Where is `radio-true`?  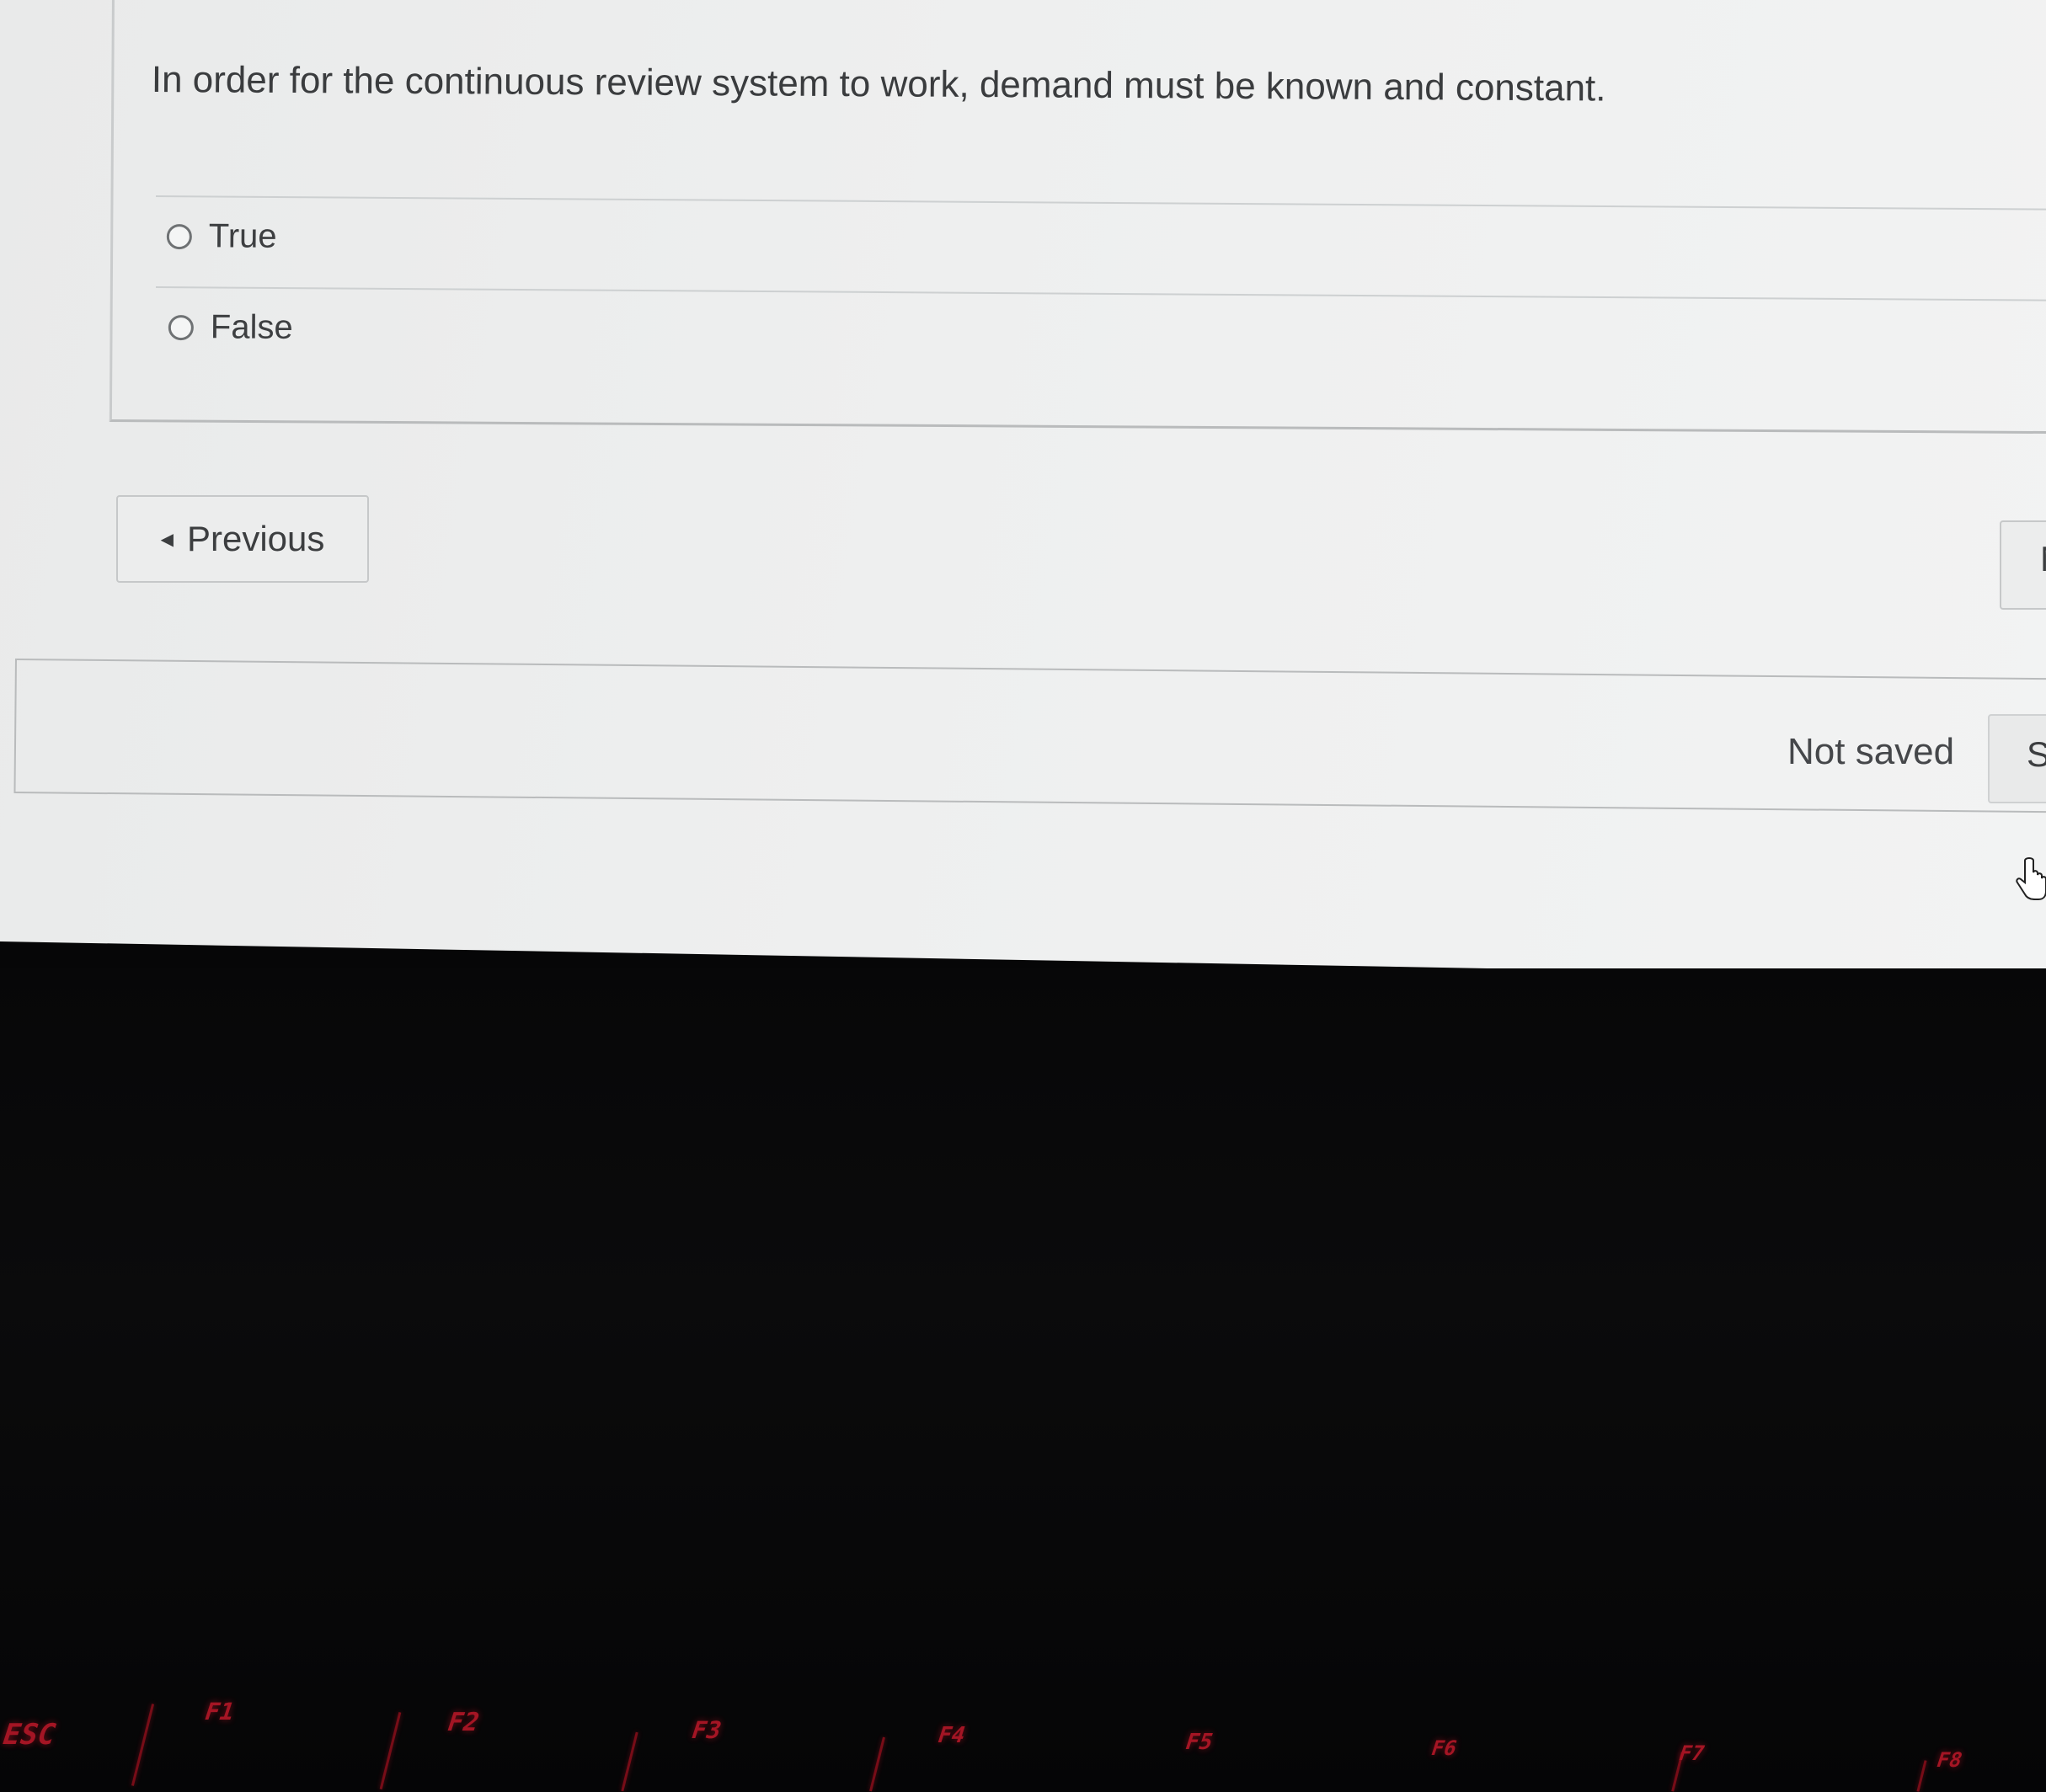
radio-true is located at coordinates (179, 236).